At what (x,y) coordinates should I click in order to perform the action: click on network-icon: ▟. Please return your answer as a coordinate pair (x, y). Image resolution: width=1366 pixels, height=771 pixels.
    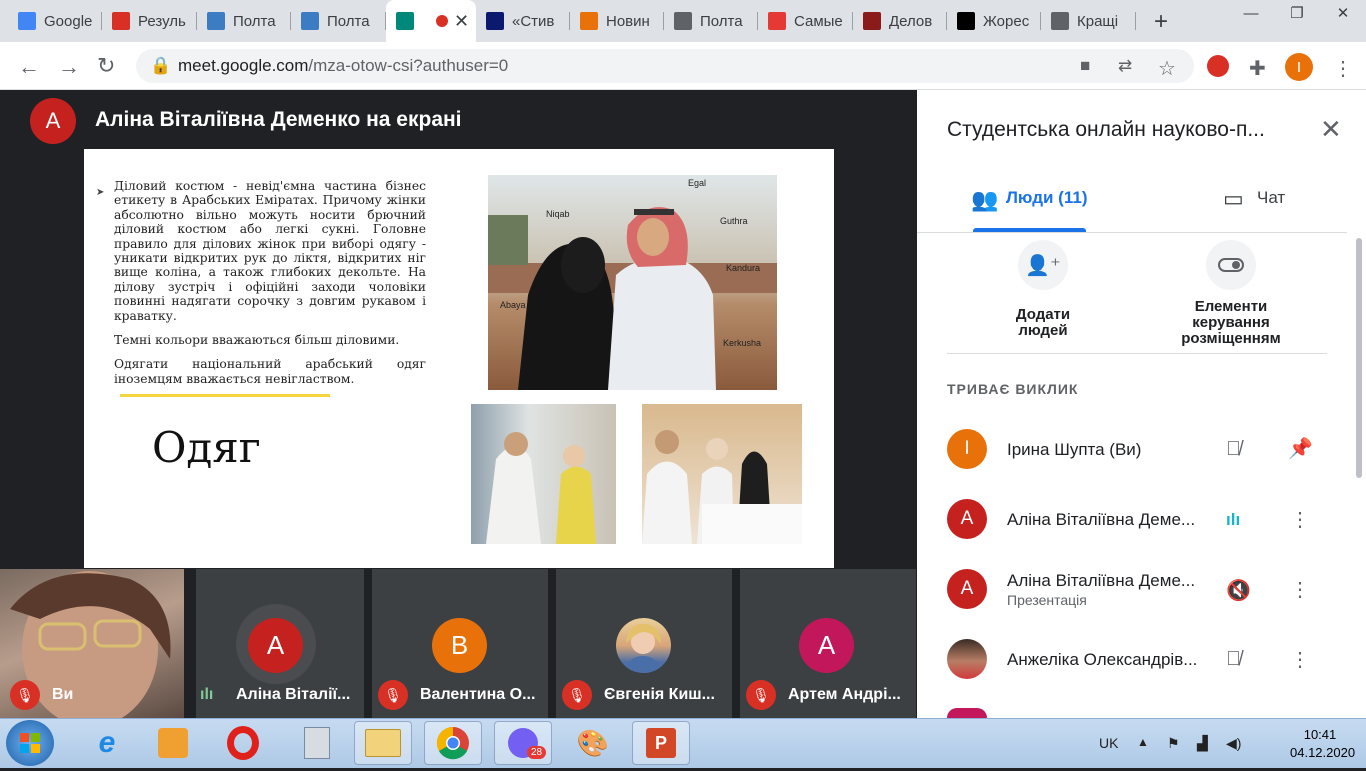
    Looking at the image, I should click on (1202, 743).